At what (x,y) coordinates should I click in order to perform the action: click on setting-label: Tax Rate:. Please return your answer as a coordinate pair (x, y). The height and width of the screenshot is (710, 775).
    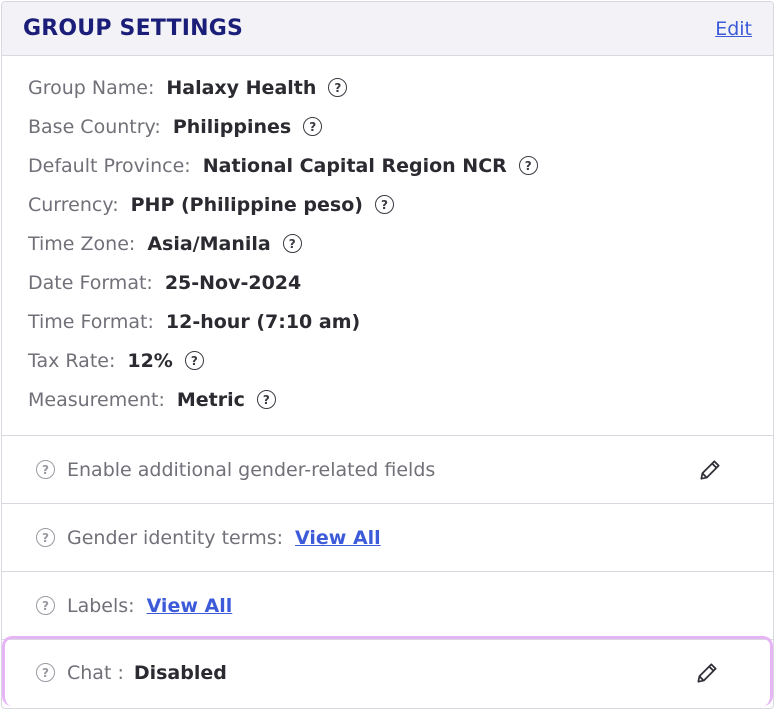
    Looking at the image, I should click on (72, 360).